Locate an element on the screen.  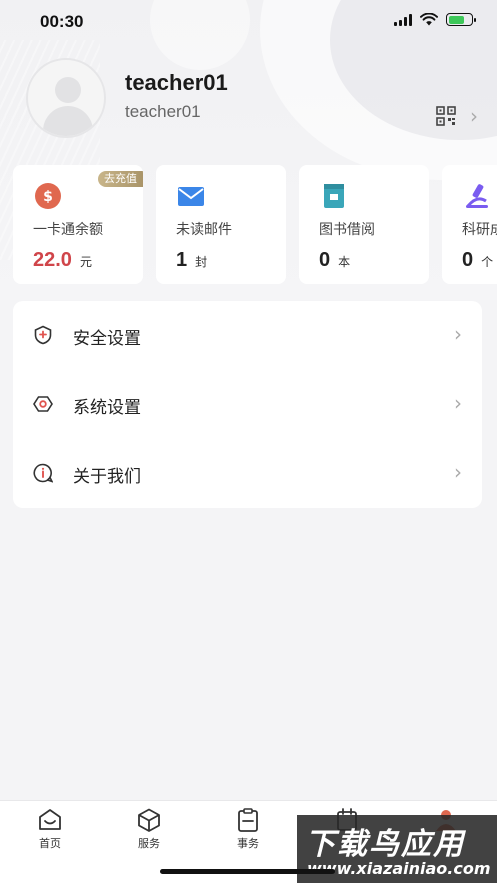
cube-icon is located at coordinates (149, 820).